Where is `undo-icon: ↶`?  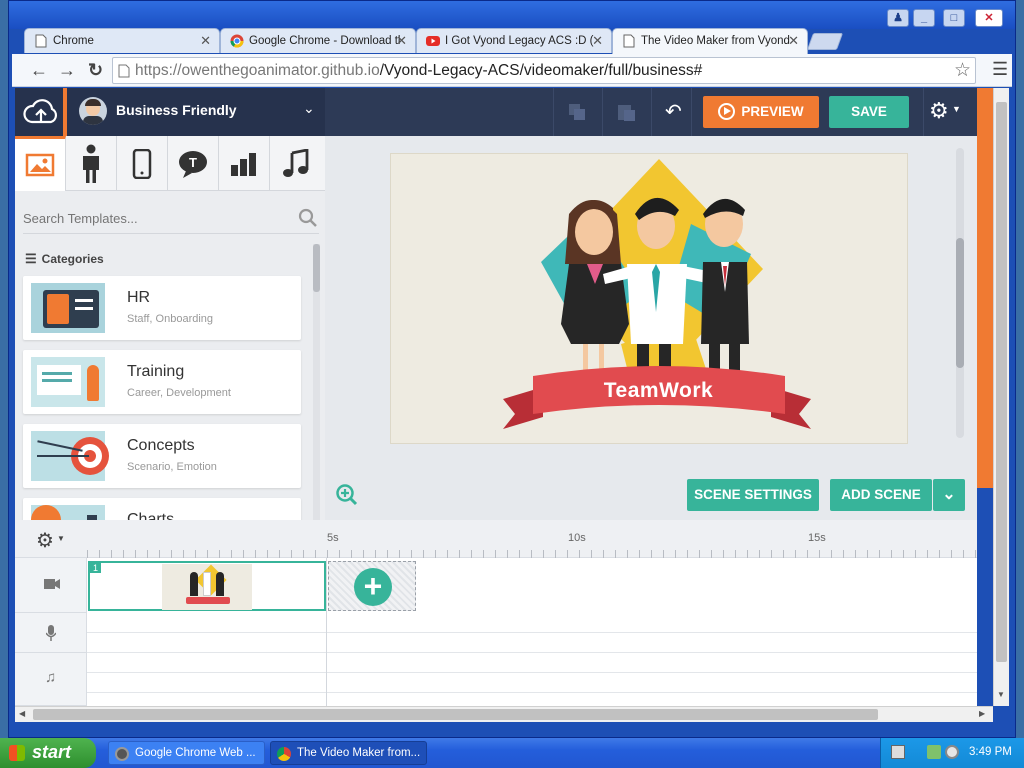 undo-icon: ↶ is located at coordinates (673, 111).